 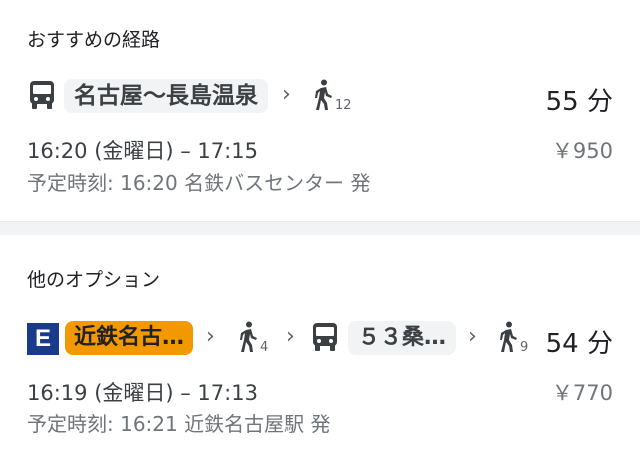 What do you see at coordinates (264, 347) in the screenshot?
I see `walk-duration: 4` at bounding box center [264, 347].